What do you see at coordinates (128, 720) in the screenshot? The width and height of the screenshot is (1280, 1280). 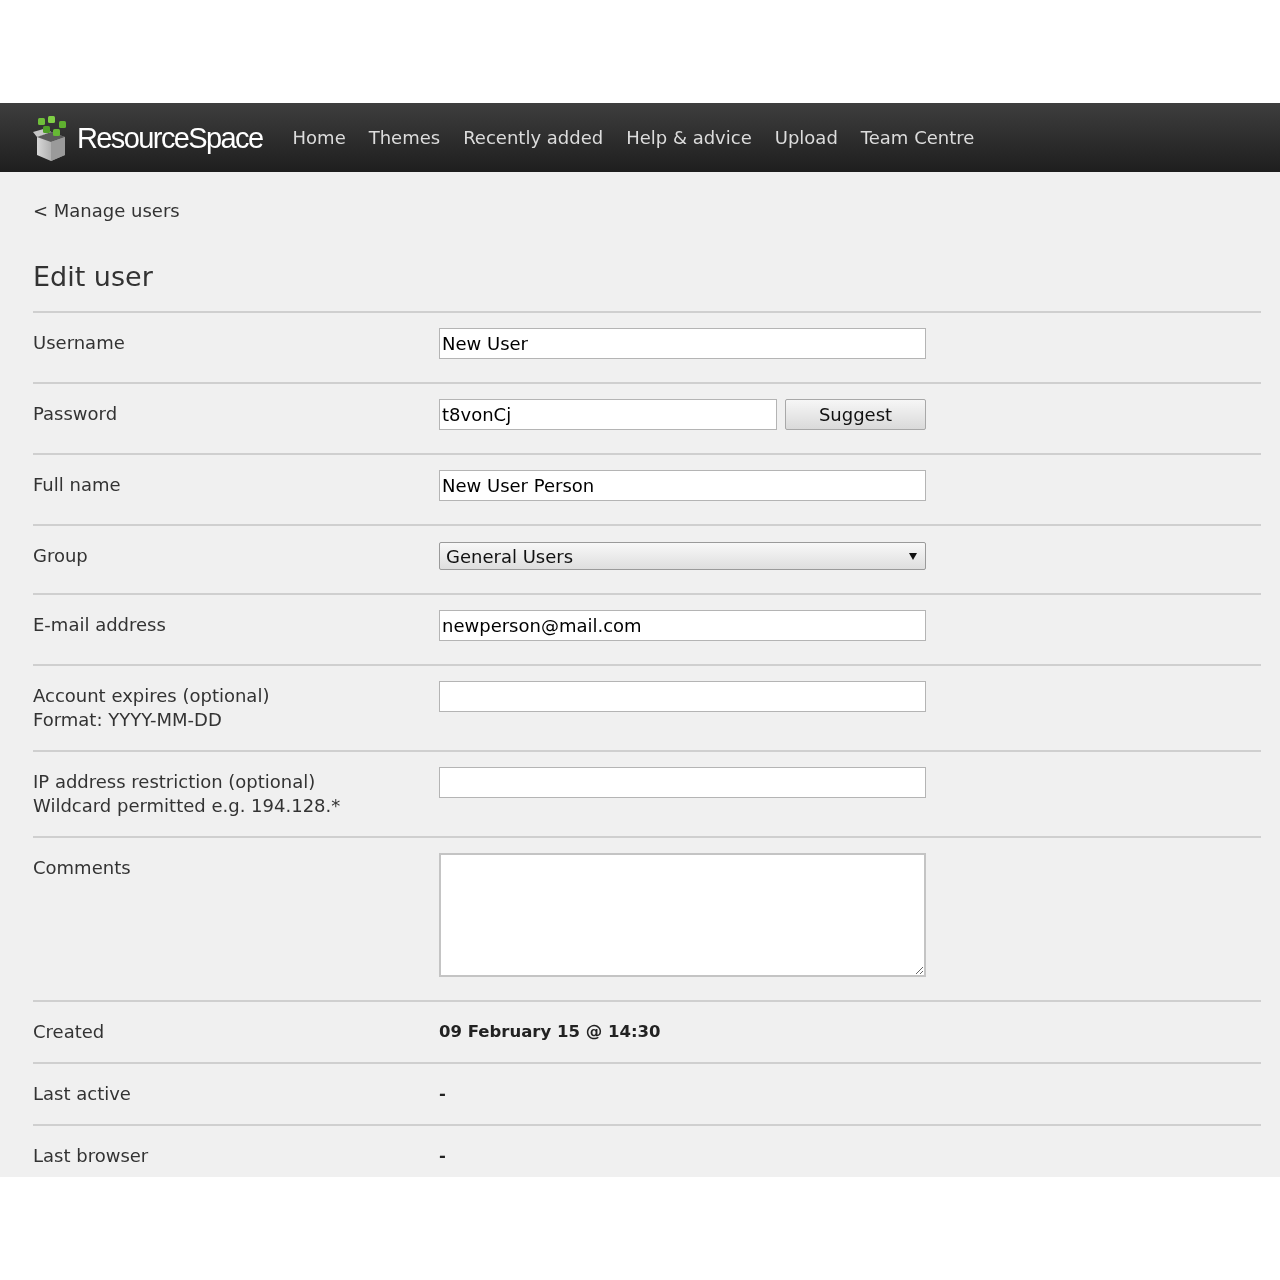 I see `field-hint: Format: YYYY-MM-DD` at bounding box center [128, 720].